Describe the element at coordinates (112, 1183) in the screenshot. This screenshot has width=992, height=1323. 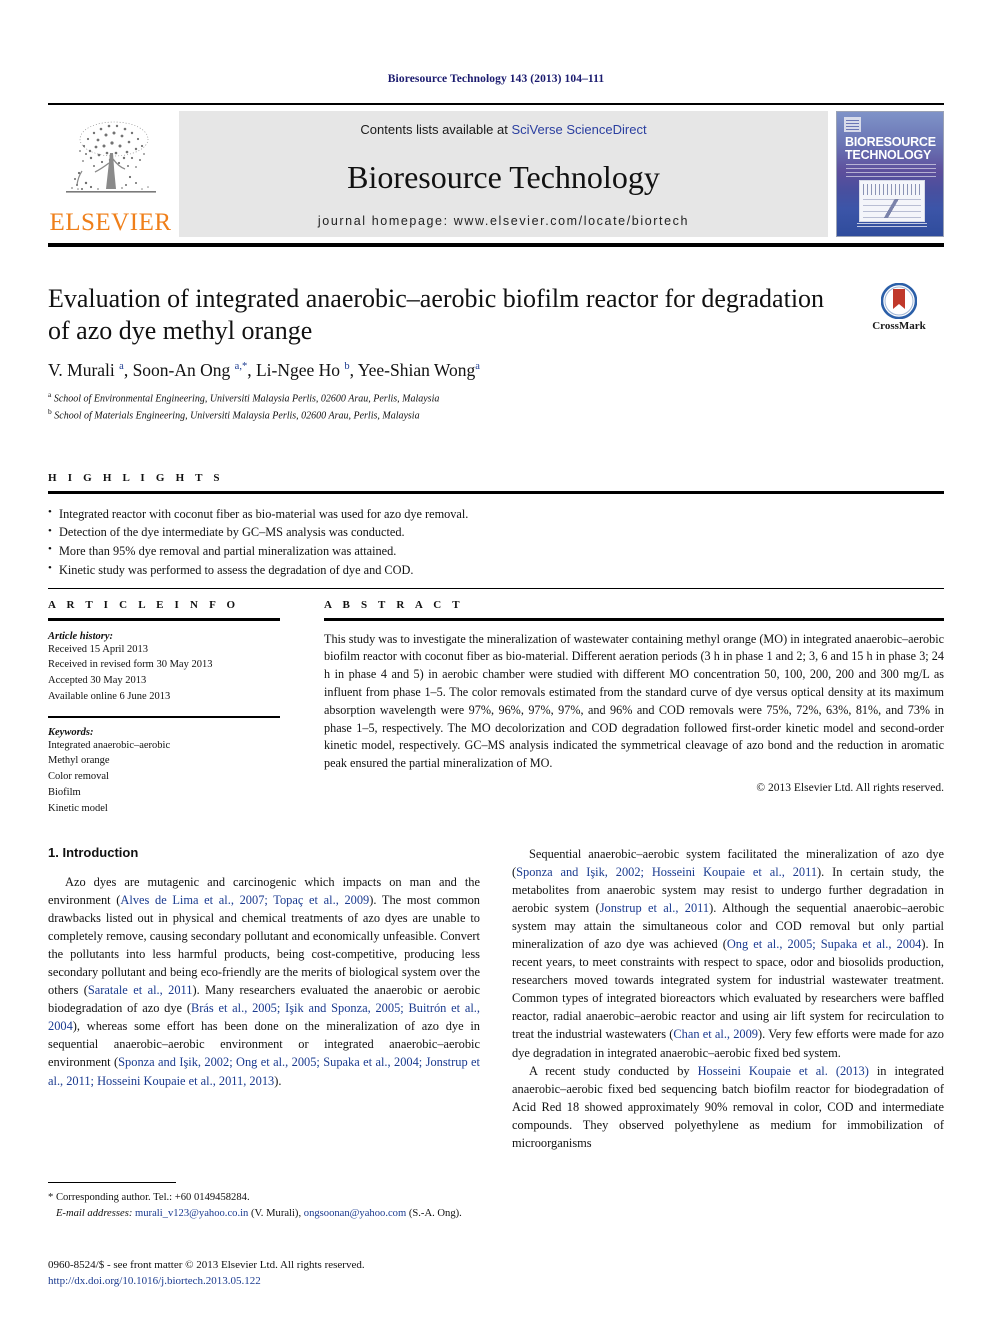
I see `footnote-rule` at that location.